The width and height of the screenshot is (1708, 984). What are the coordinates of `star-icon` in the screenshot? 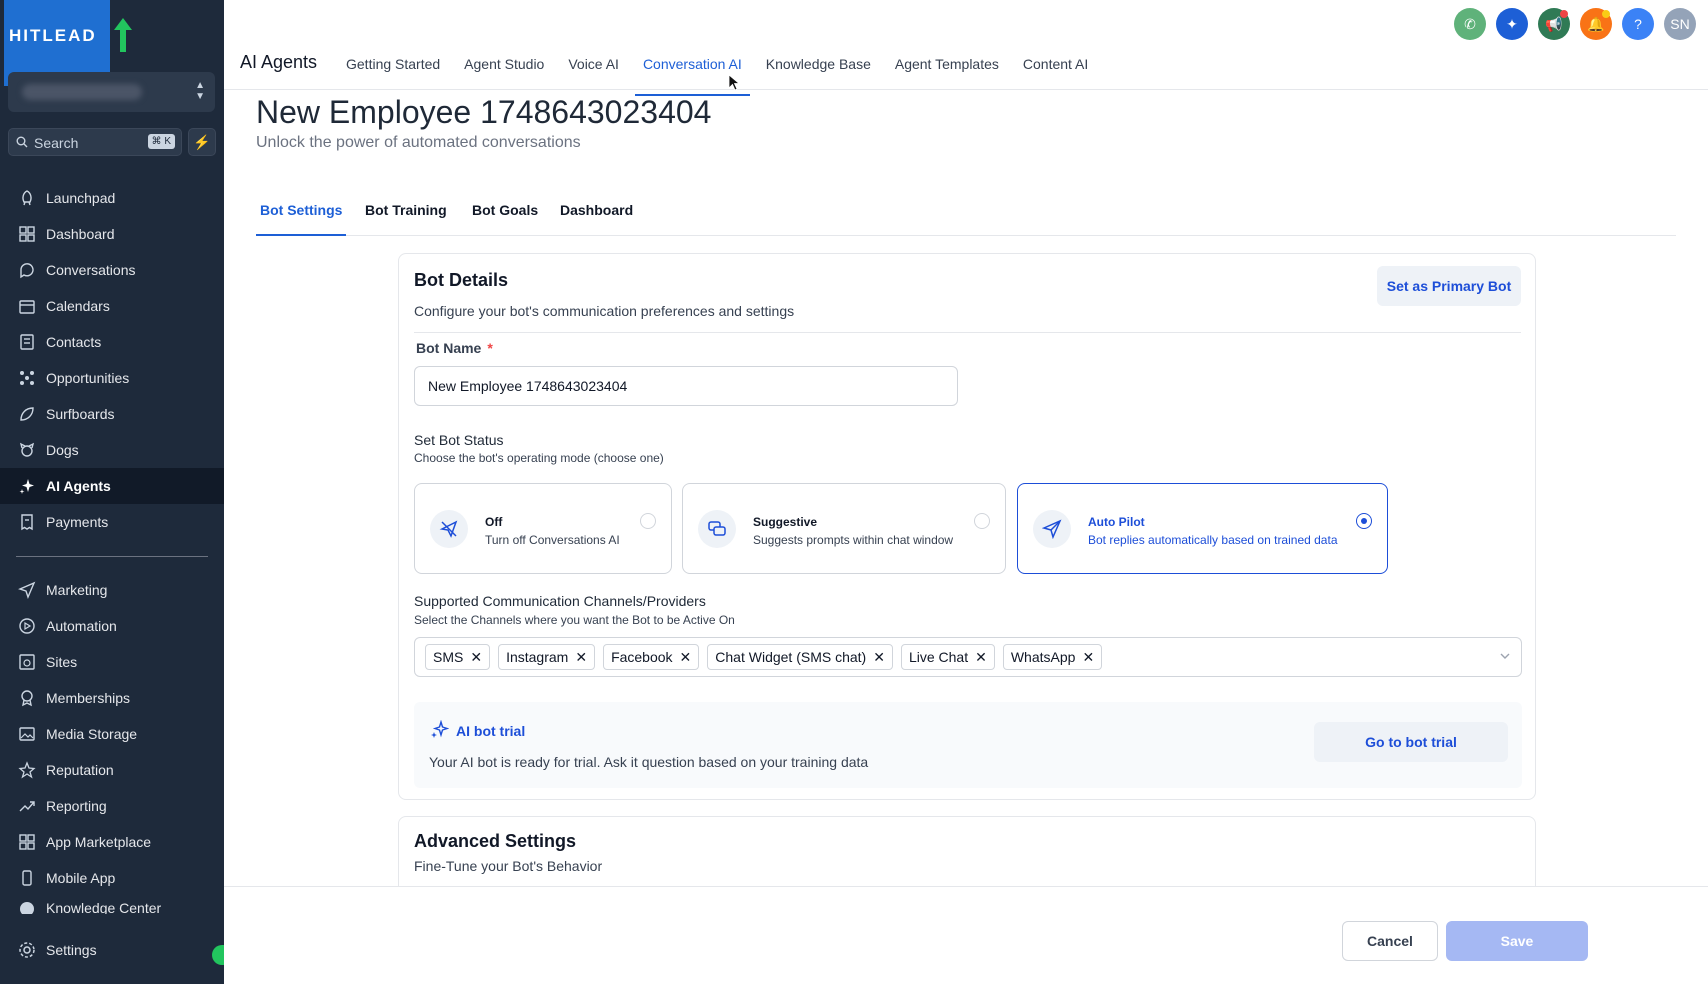 It's located at (27, 770).